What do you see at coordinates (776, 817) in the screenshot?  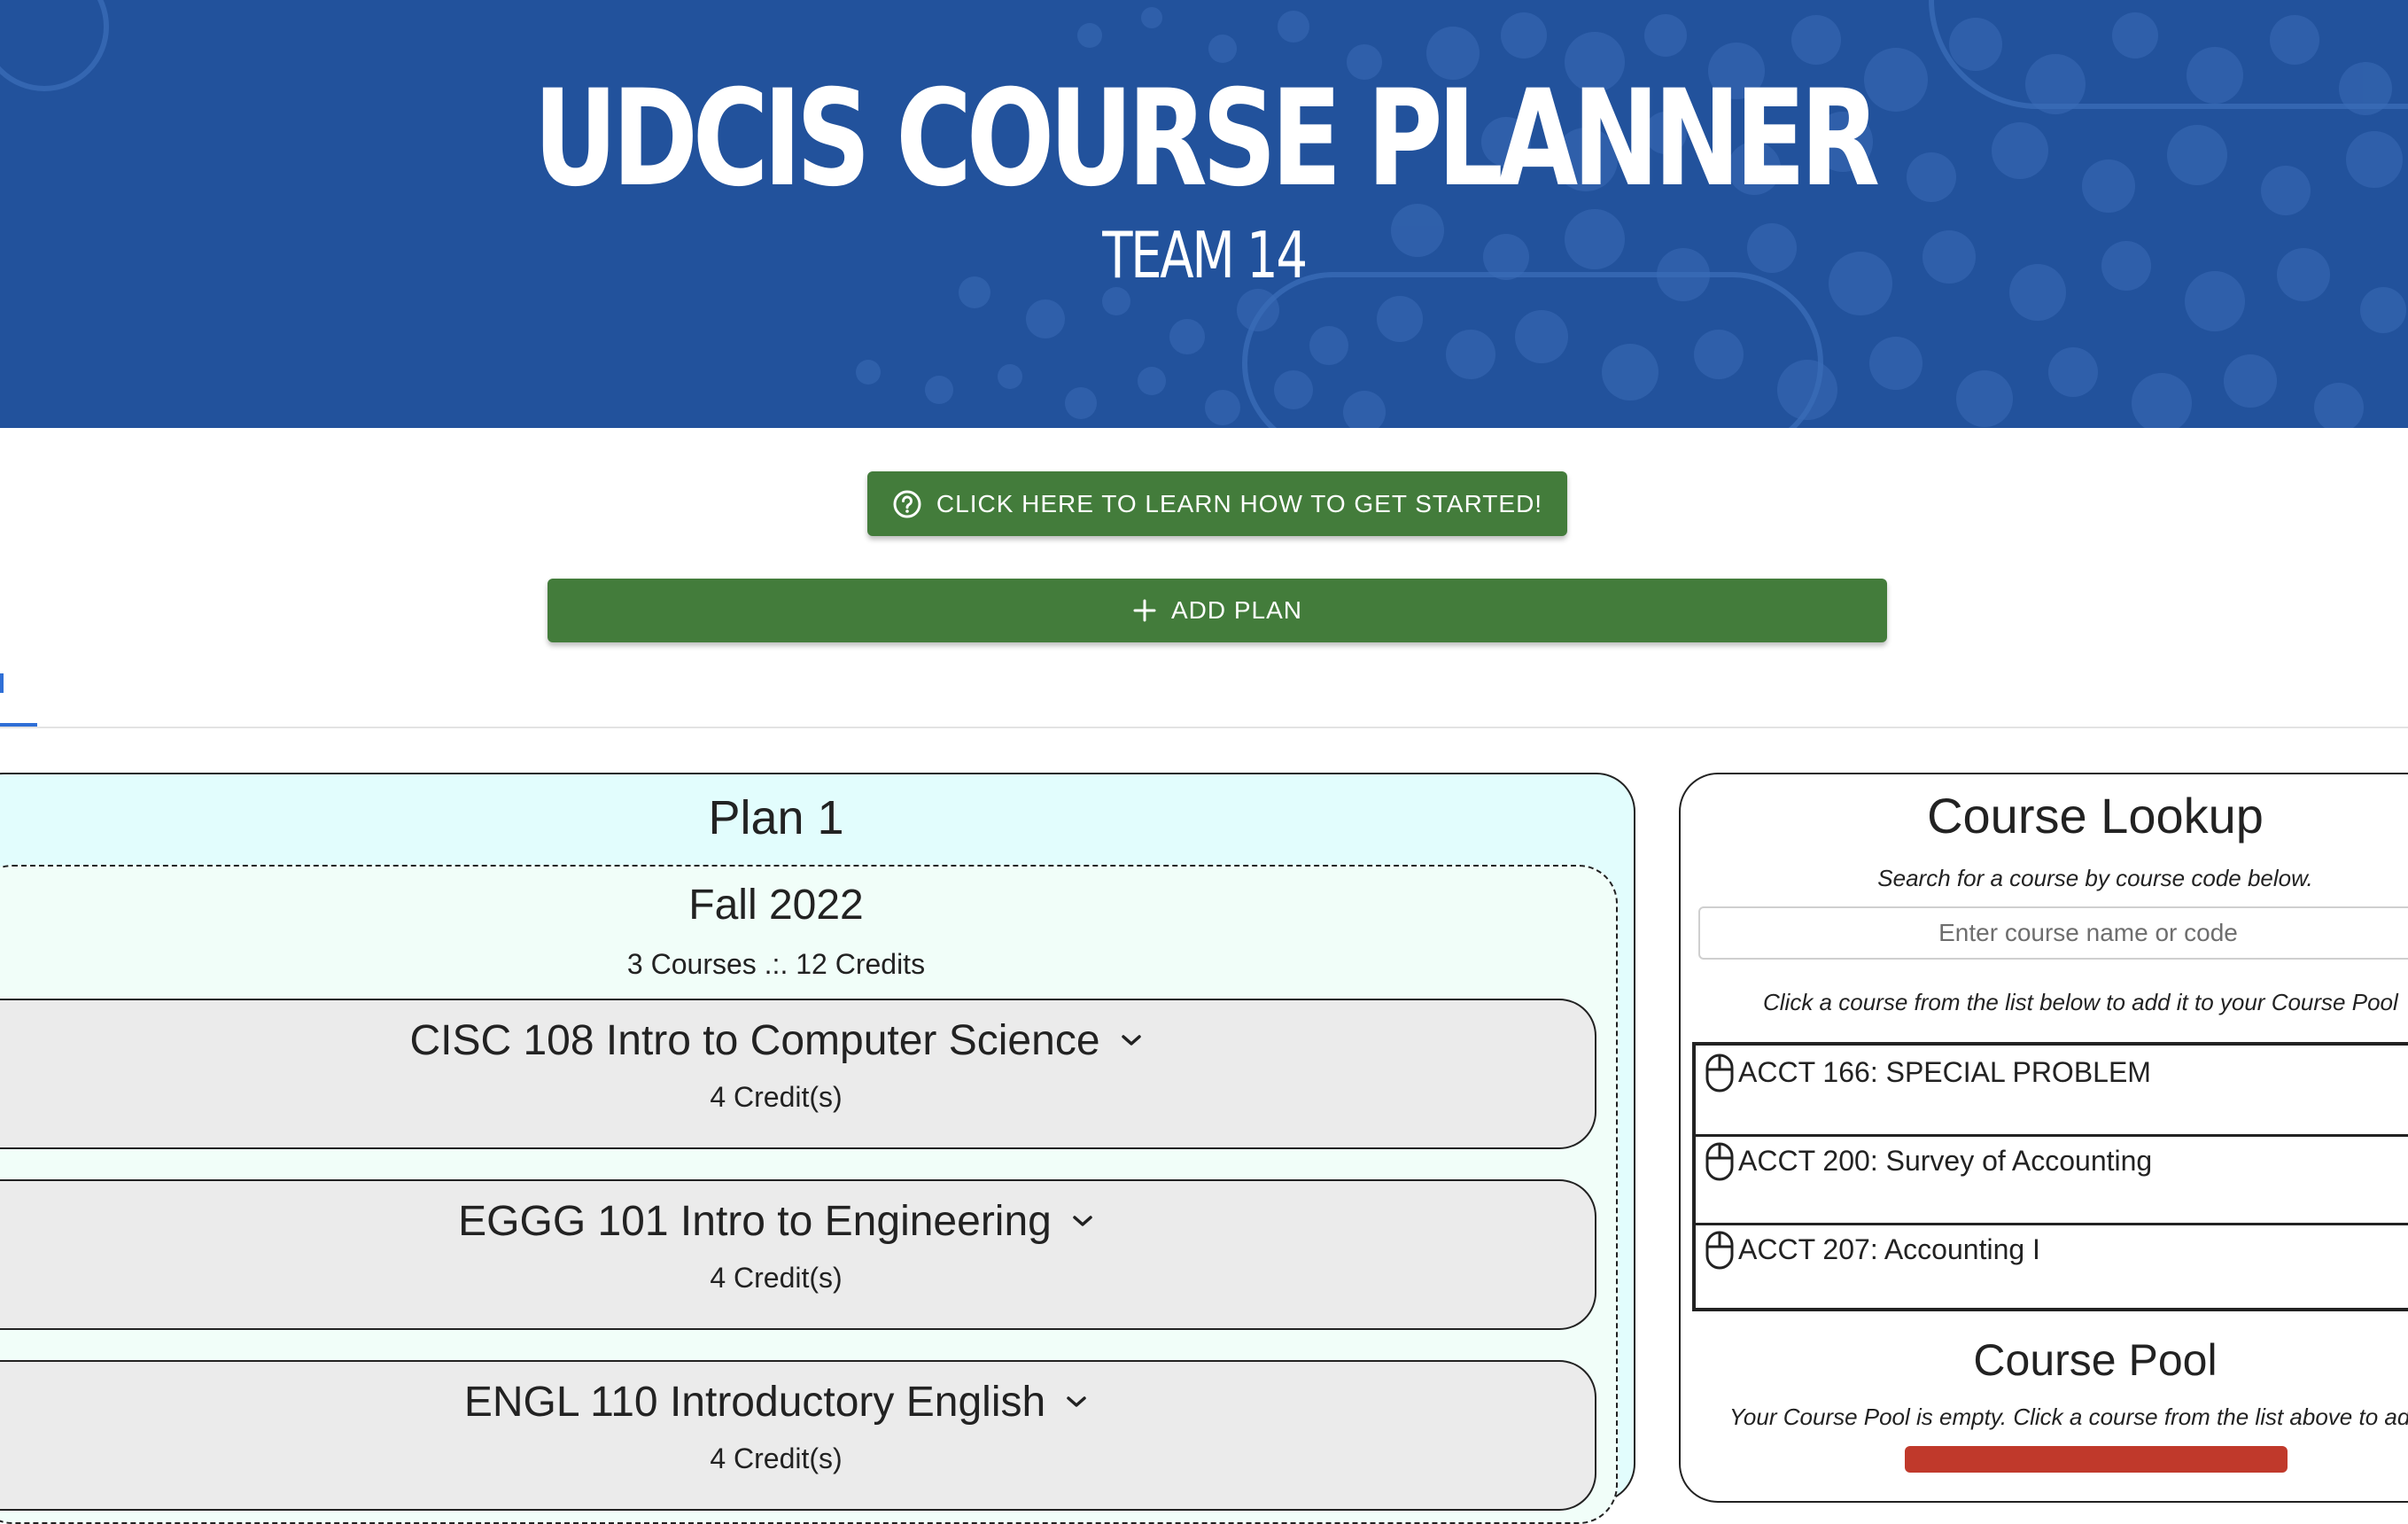 I see `plan-title: Plan 1` at bounding box center [776, 817].